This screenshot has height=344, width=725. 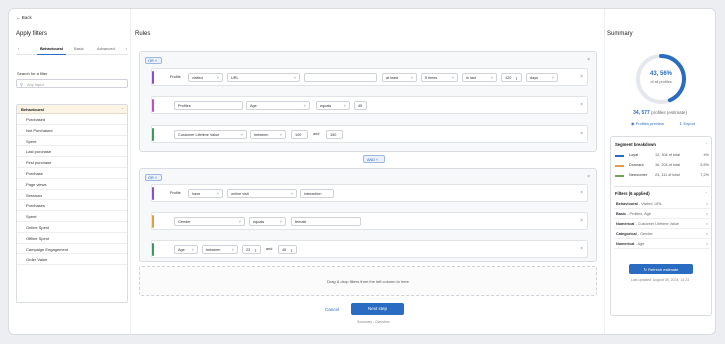 I want to click on segment-row: Newcomer 23, 111 of total 7,2%, so click(x=662, y=176).